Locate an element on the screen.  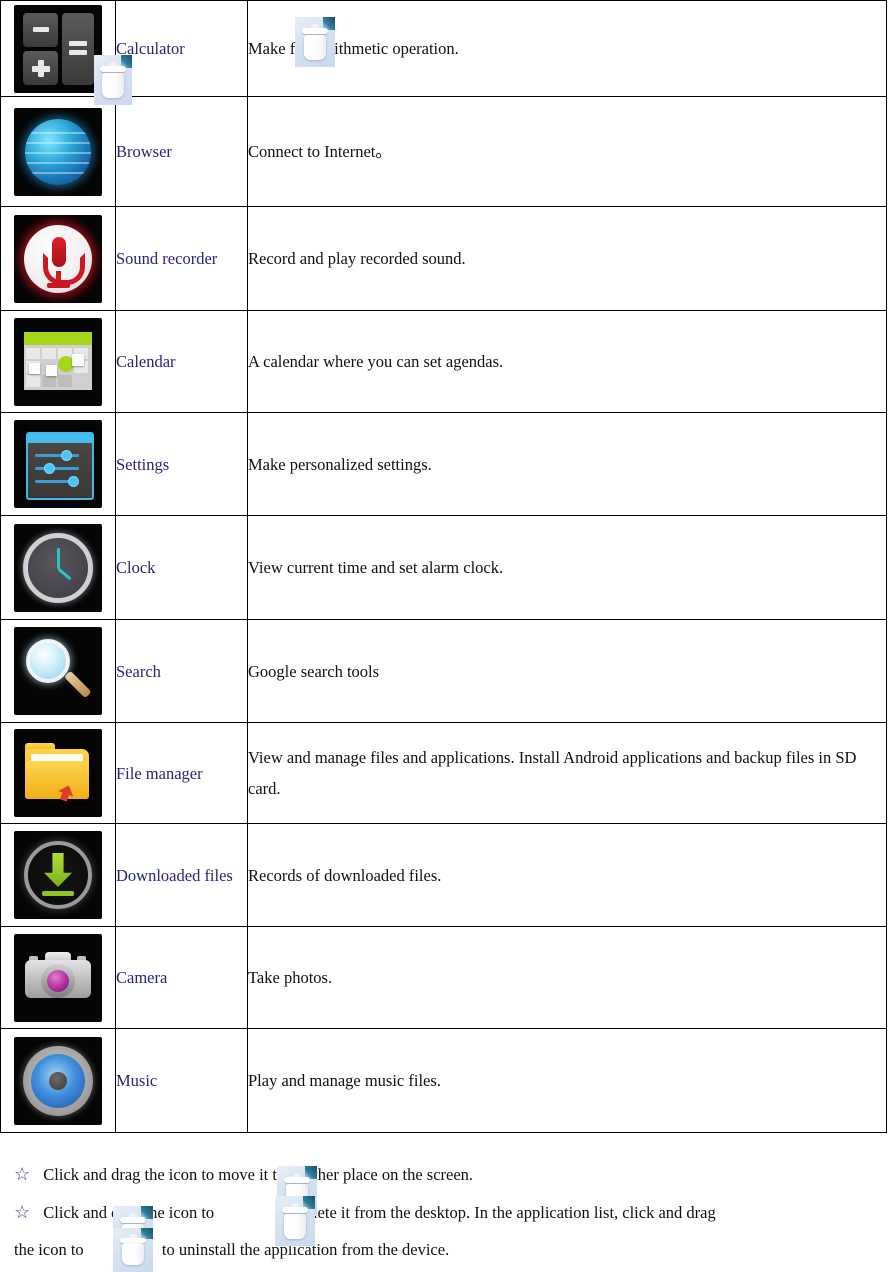
table-row: Camera Take photos. is located at coordinates (443, 977).